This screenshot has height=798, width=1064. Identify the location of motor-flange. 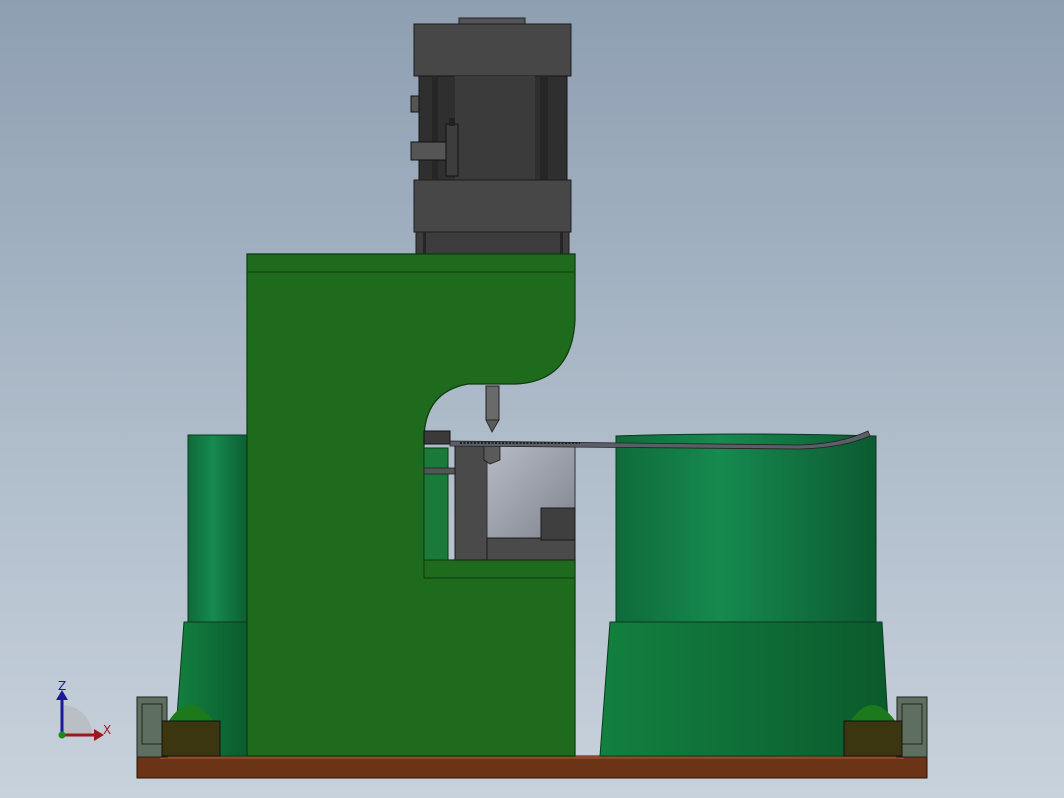
(492, 244).